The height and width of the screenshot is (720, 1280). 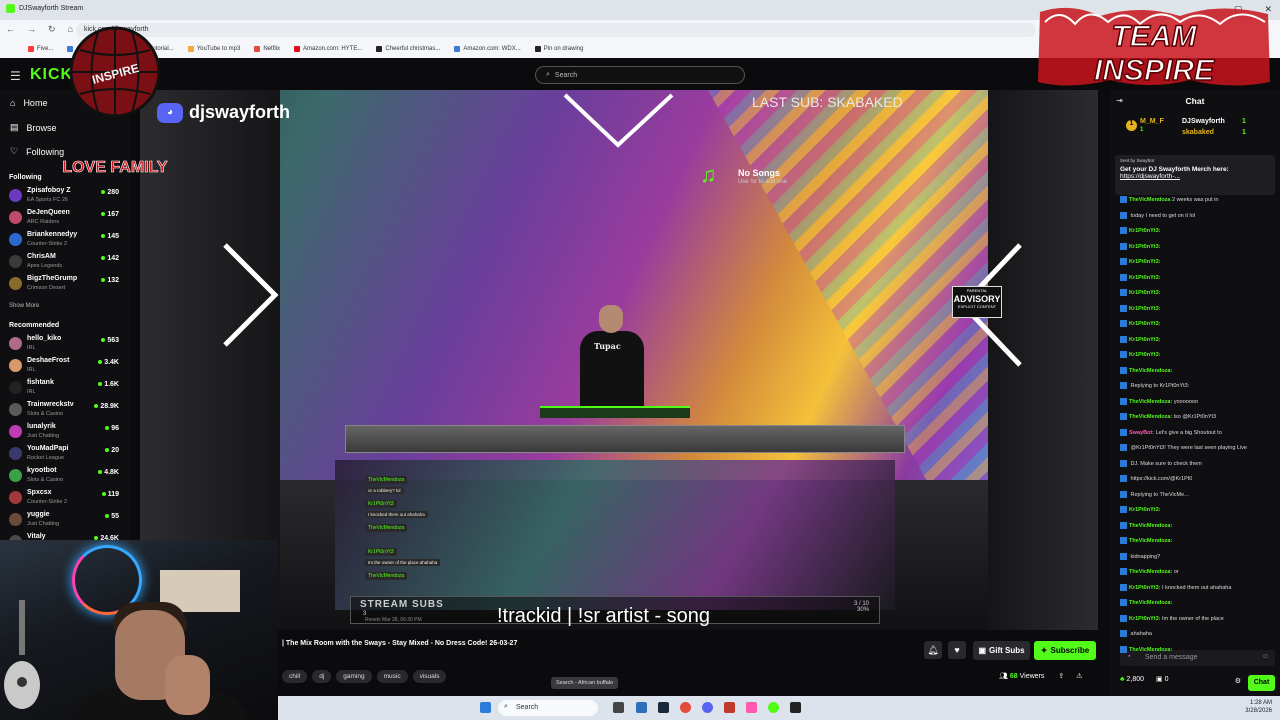 I want to click on menu-icon: ☰, so click(x=15, y=76).